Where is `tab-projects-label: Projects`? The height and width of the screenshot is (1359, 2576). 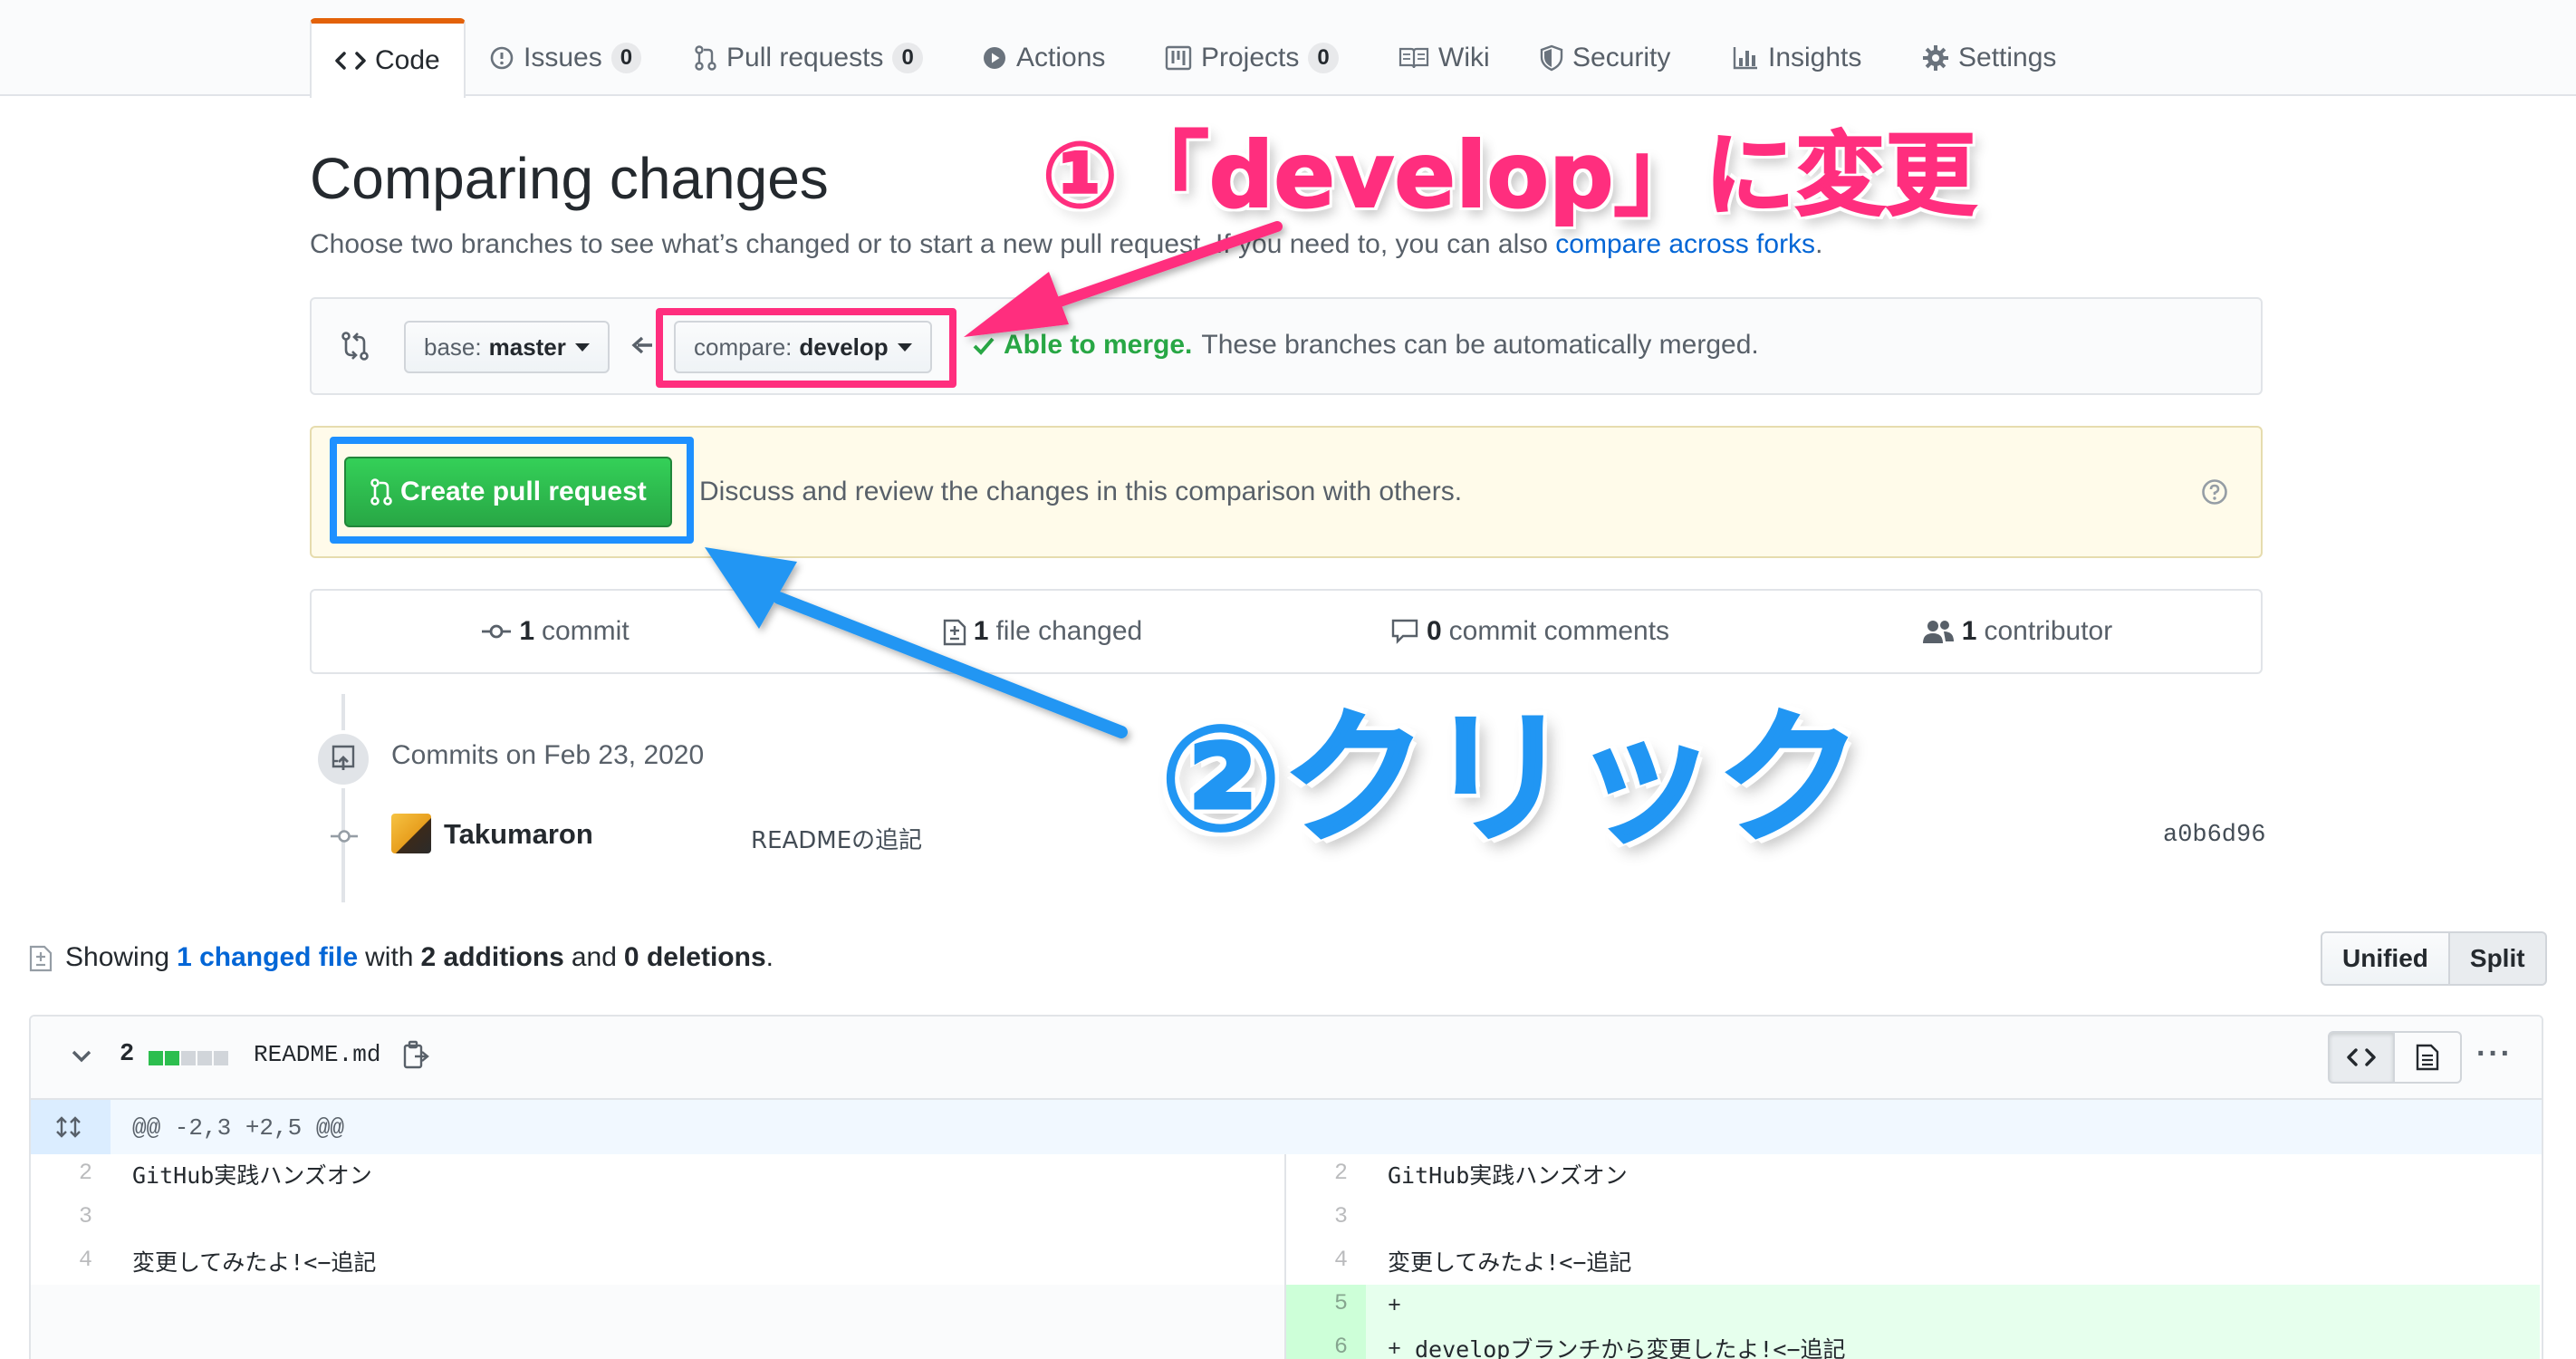
tab-projects-label: Projects is located at coordinates (1250, 58).